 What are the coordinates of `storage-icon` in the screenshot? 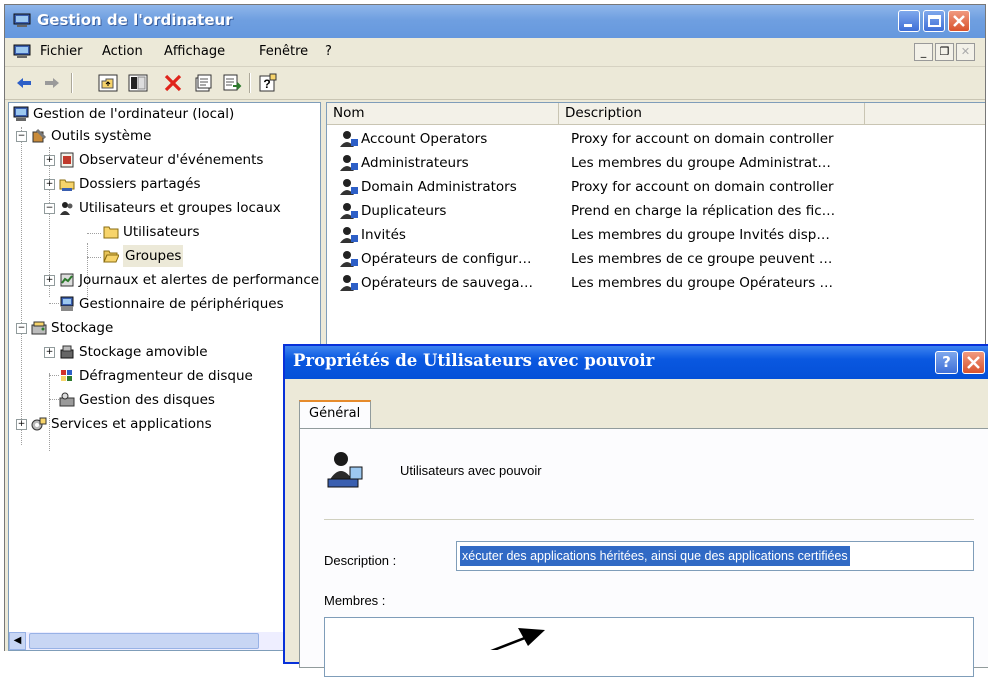 It's located at (39, 328).